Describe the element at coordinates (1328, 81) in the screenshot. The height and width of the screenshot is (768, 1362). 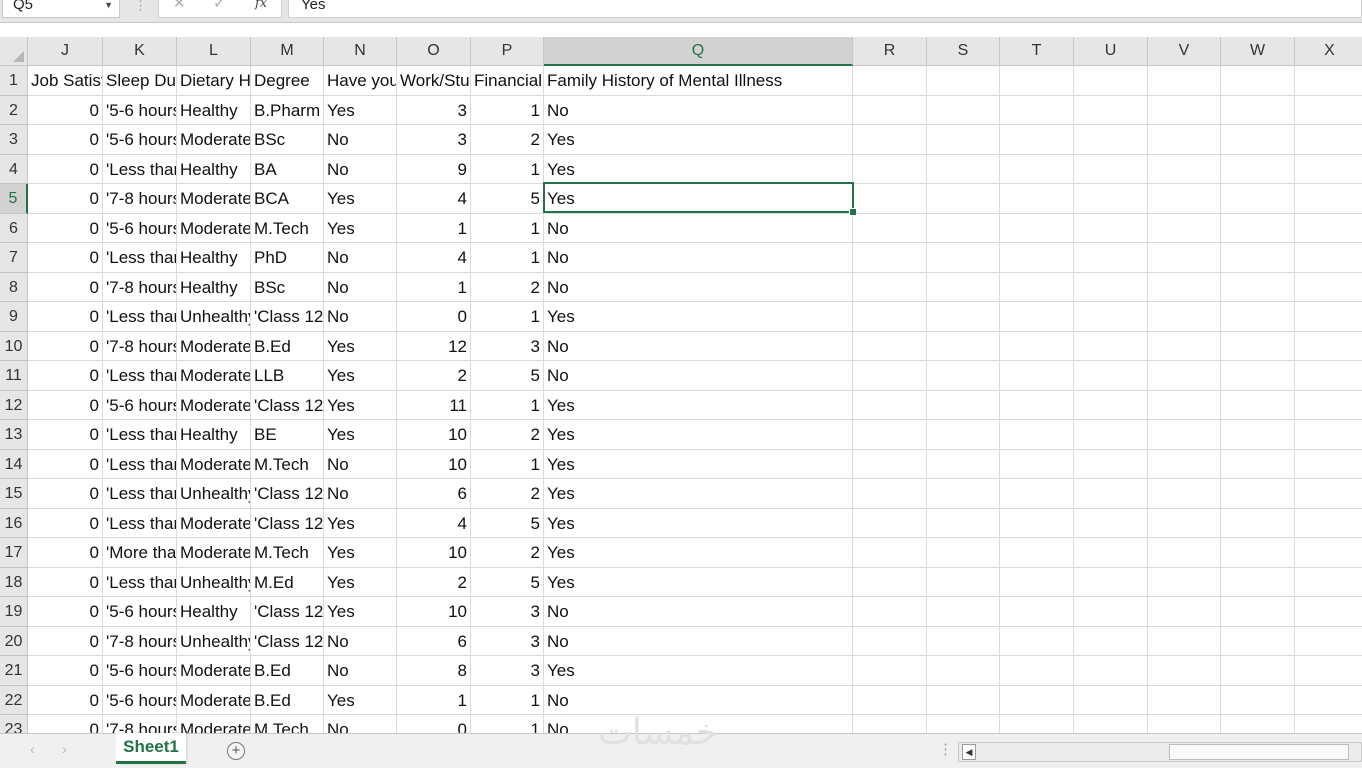
I see `header-cell-x` at that location.